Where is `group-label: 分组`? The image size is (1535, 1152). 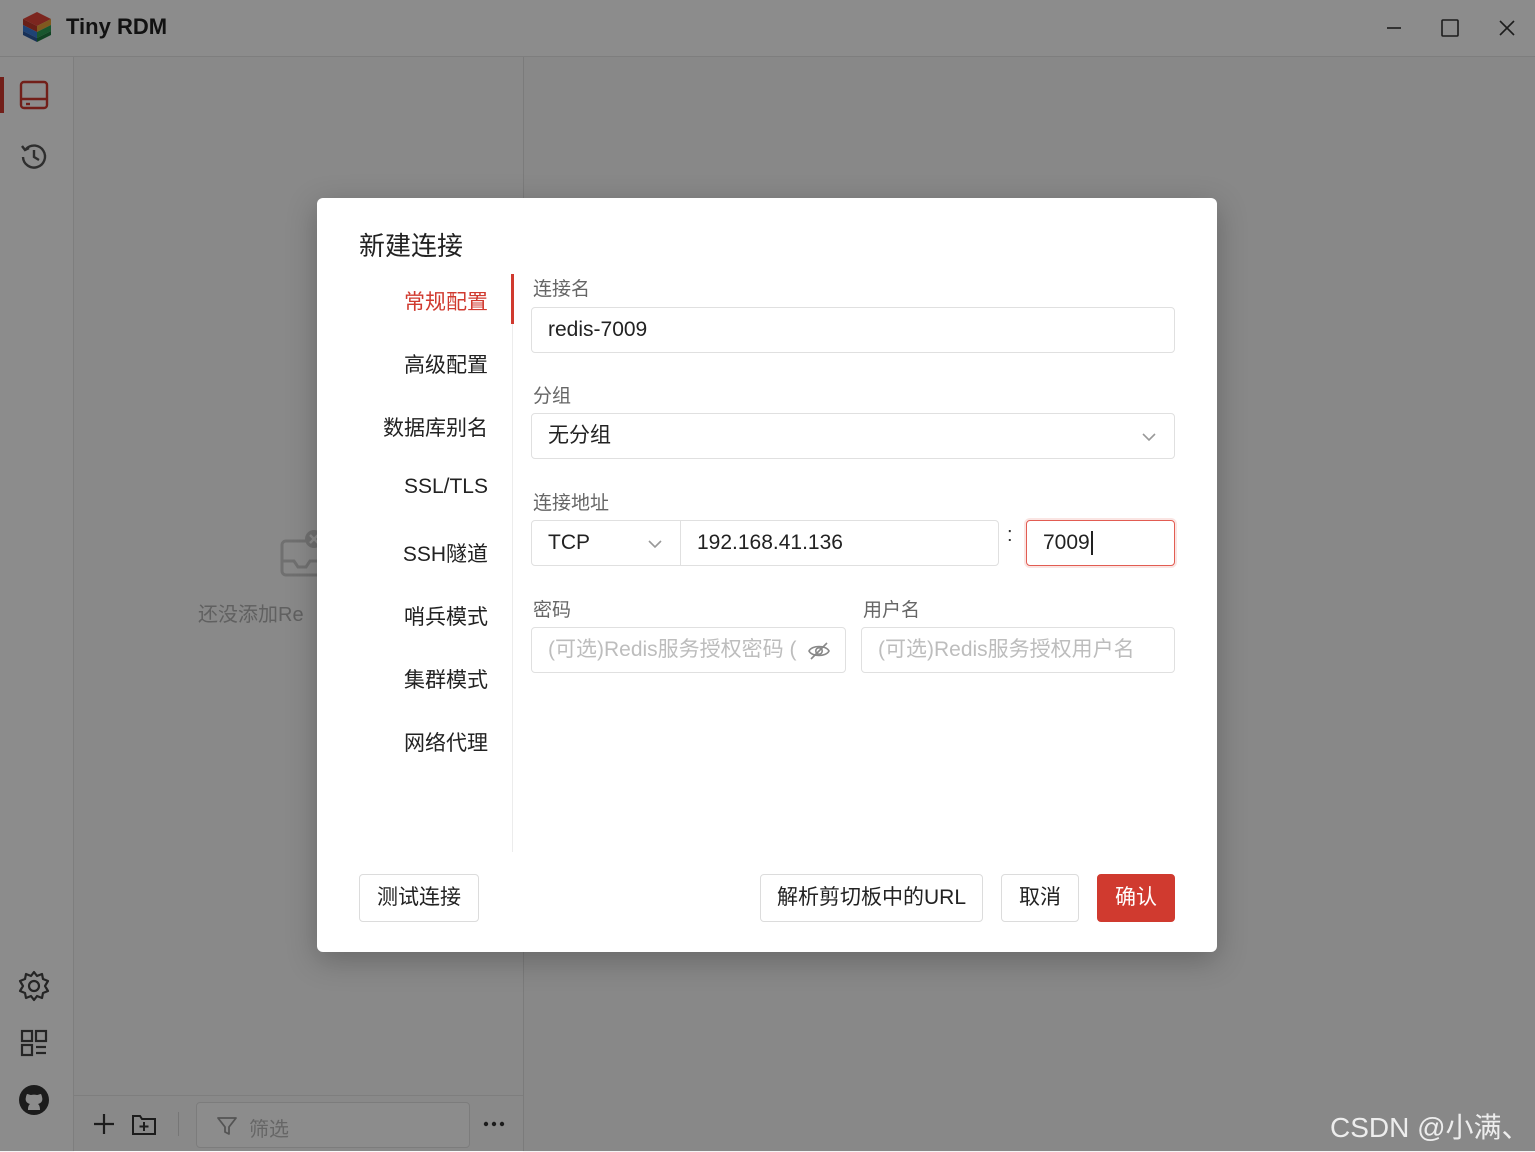 group-label: 分组 is located at coordinates (552, 396).